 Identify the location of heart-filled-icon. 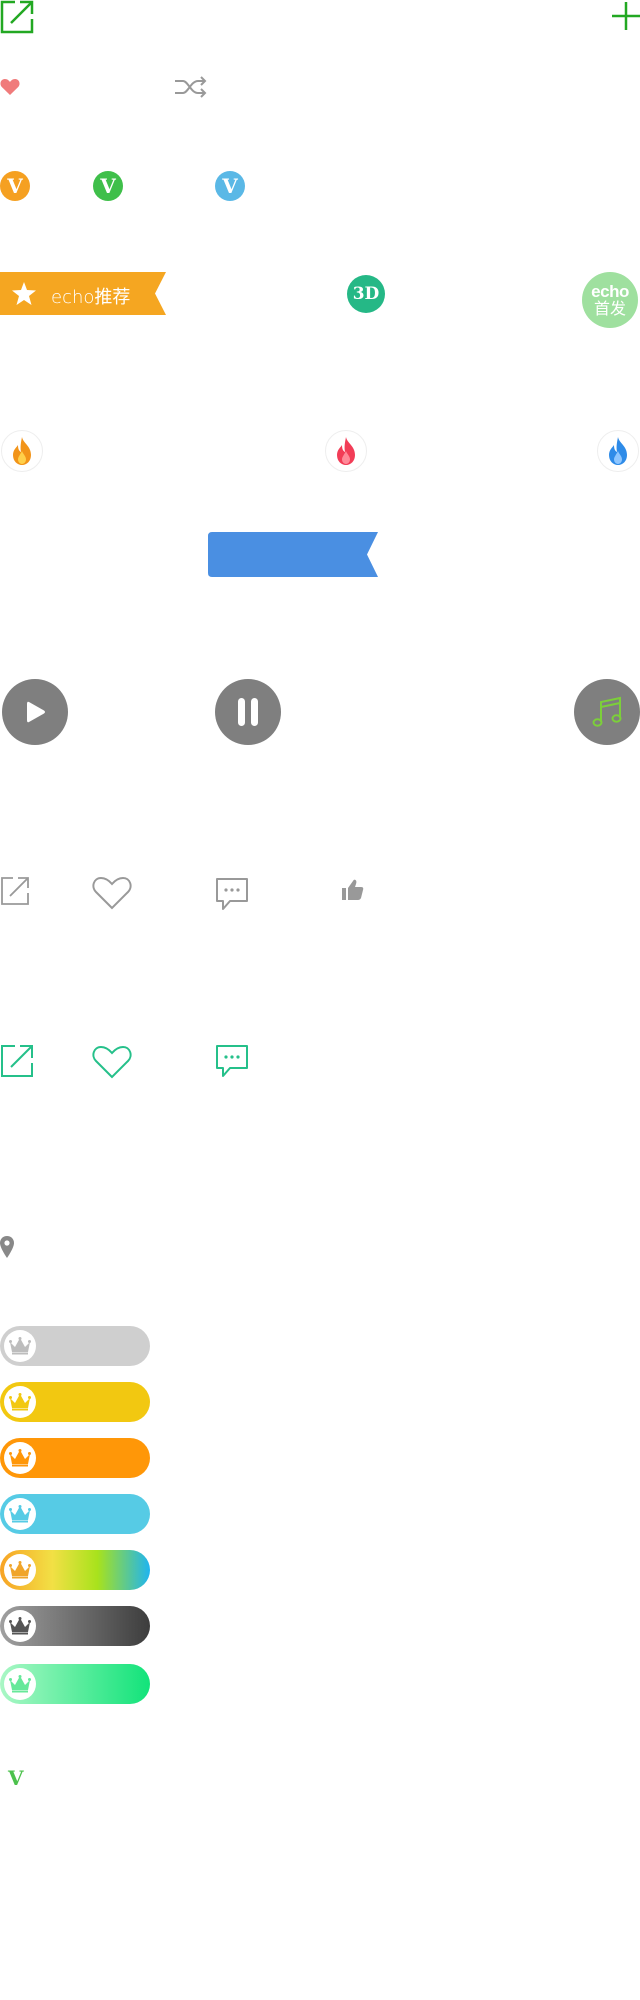
(10, 87).